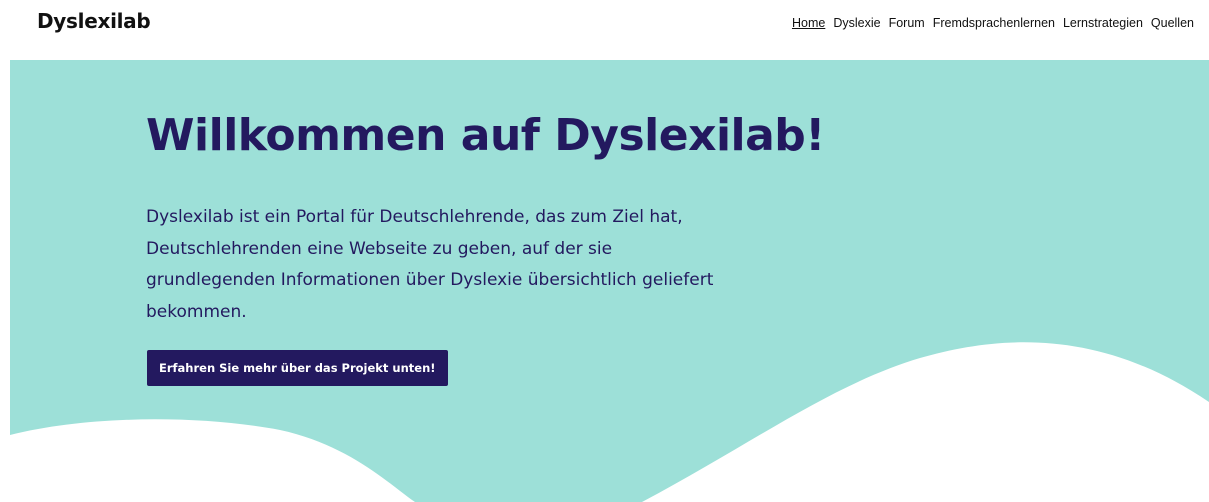  What do you see at coordinates (485, 135) in the screenshot?
I see `hero-title: Willkommen auf Dyslexilab!` at bounding box center [485, 135].